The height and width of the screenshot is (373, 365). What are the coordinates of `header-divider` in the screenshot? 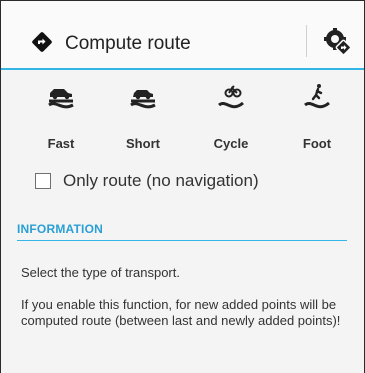 It's located at (182, 69).